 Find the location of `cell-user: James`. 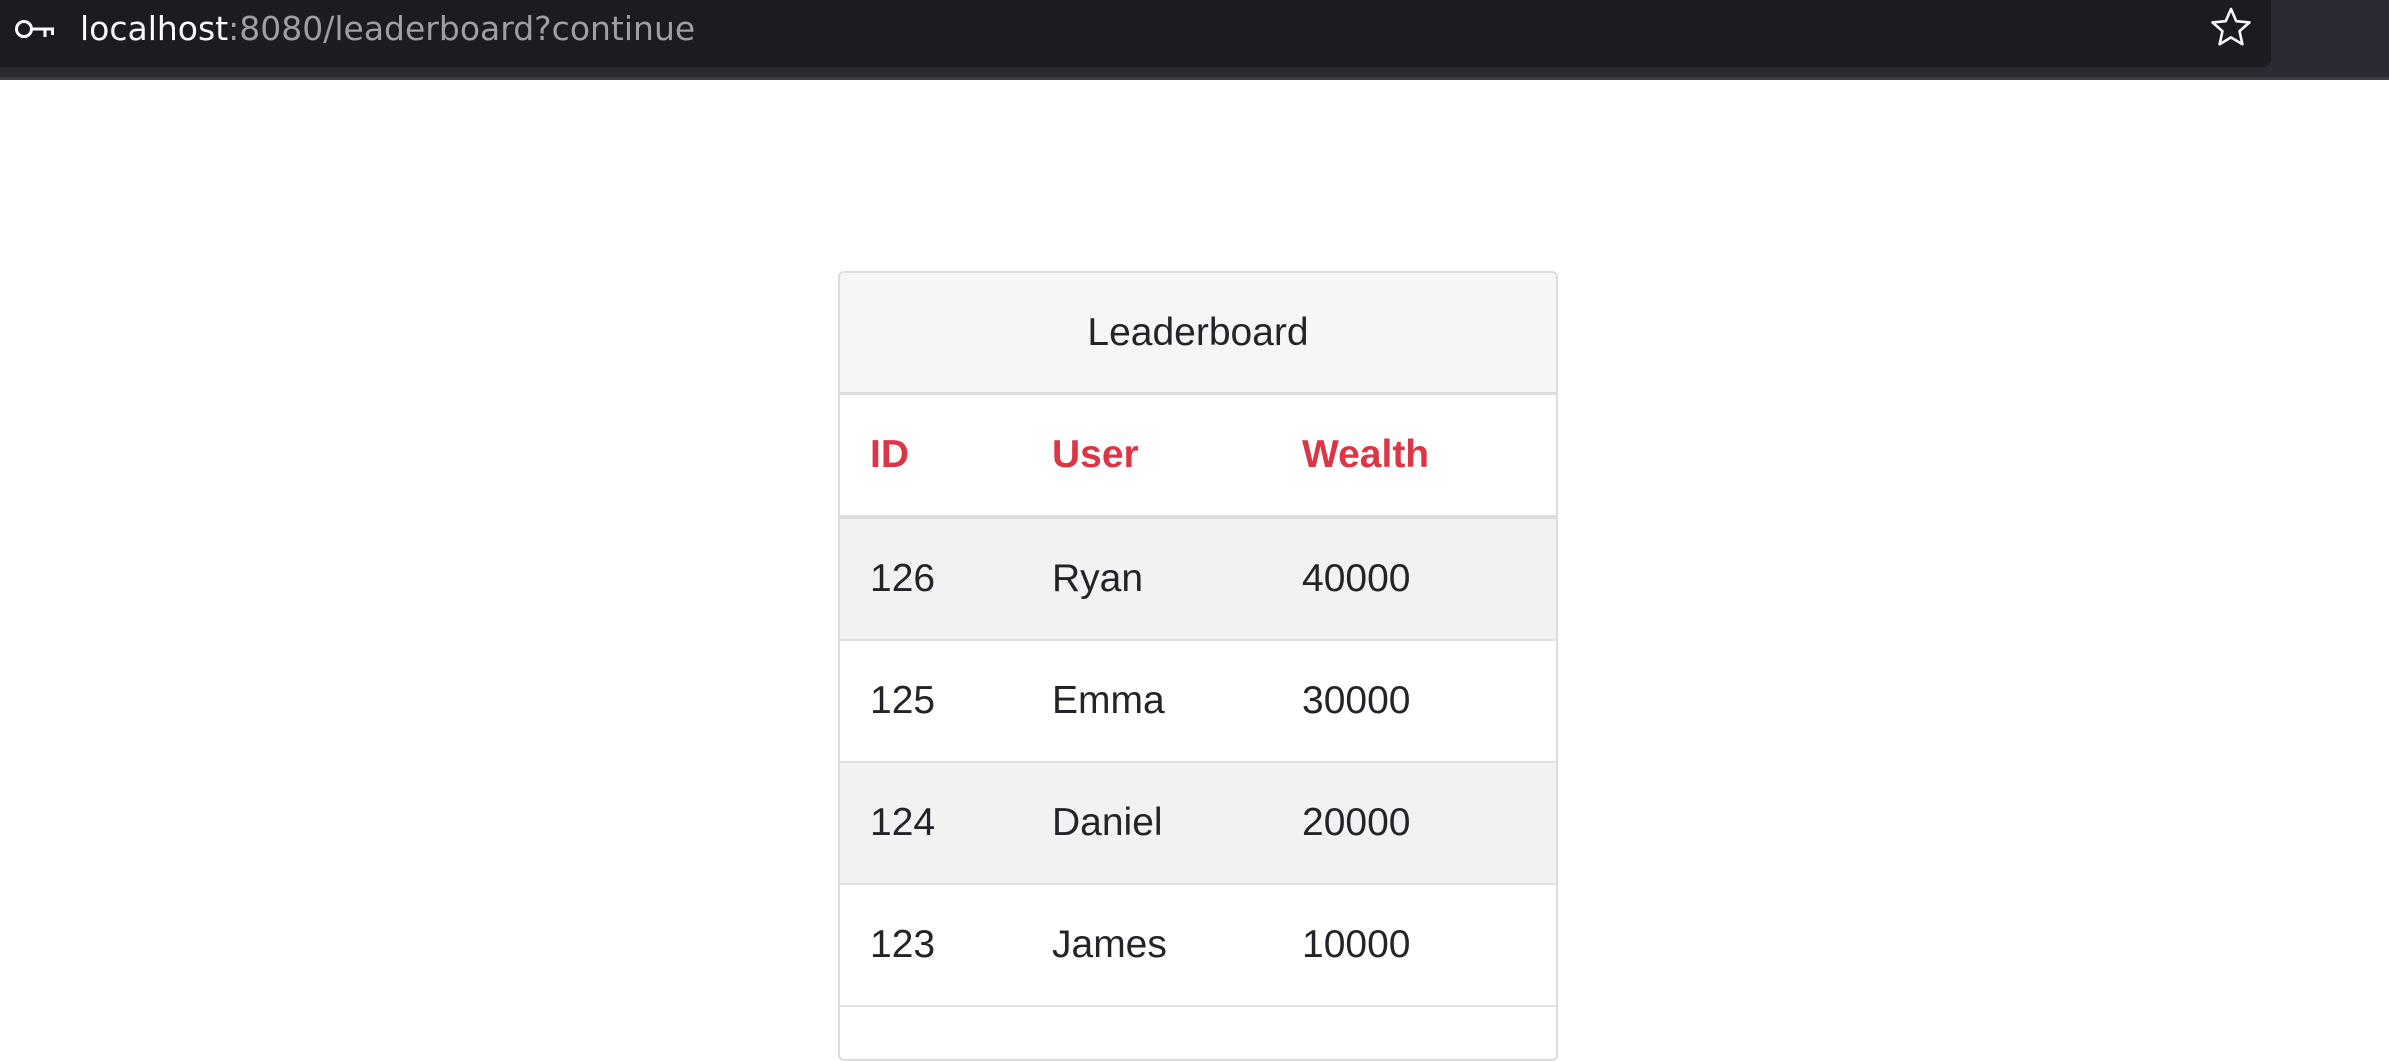

cell-user: James is located at coordinates (1109, 944).